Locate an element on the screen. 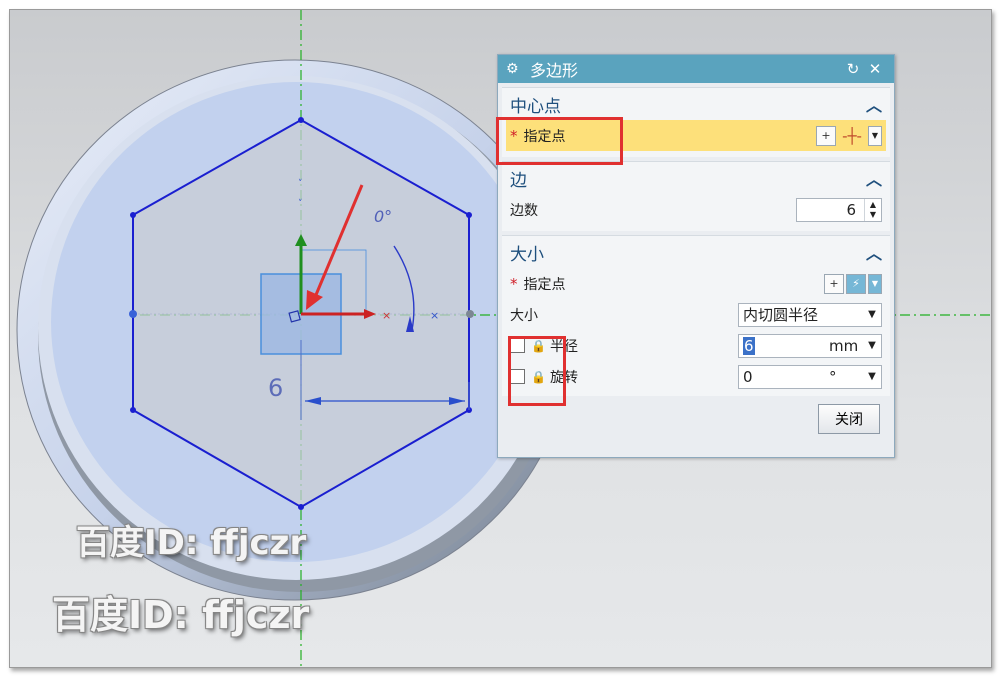 Image resolution: width=1000 pixels, height=677 pixels. radius-value: 6 is located at coordinates (749, 345).